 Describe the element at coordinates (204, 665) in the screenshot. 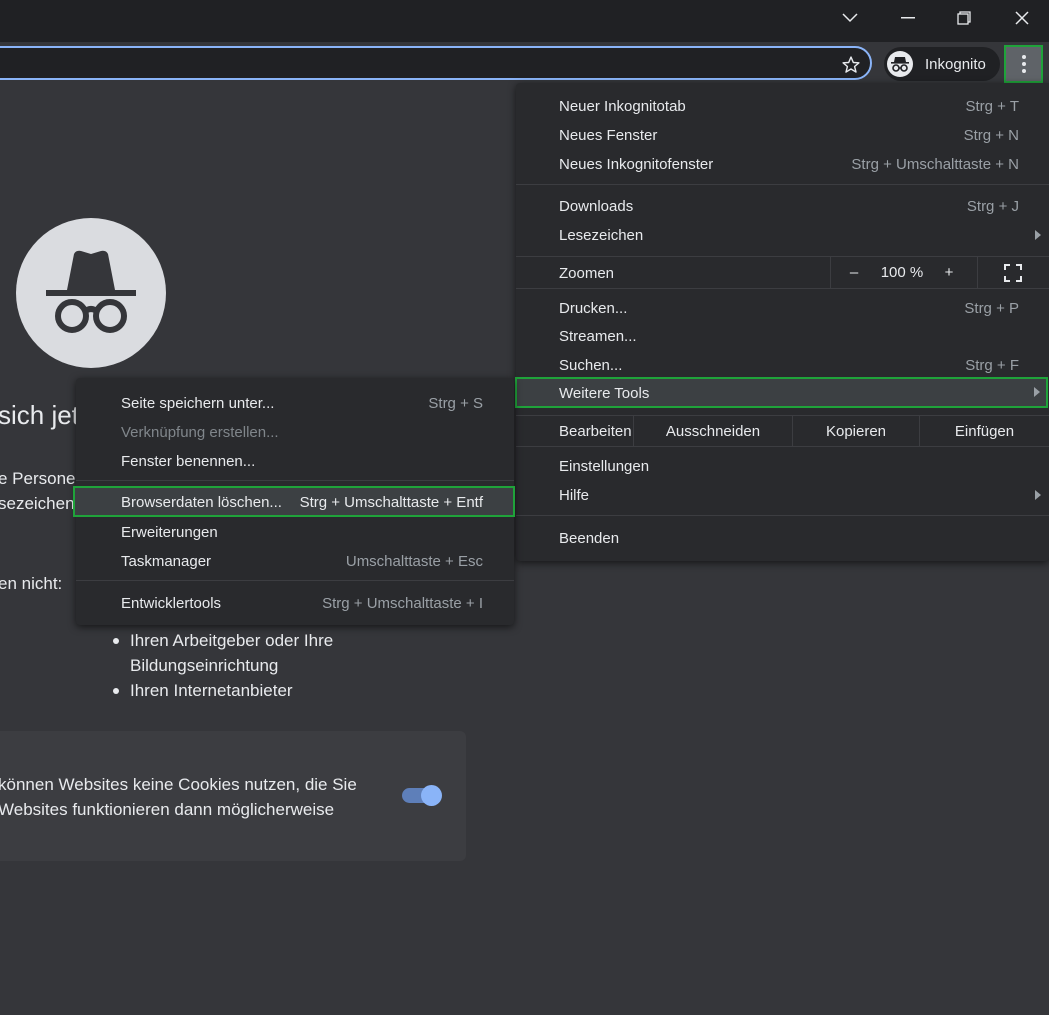

I see `list-item-text: Bildungseinrichtung` at that location.